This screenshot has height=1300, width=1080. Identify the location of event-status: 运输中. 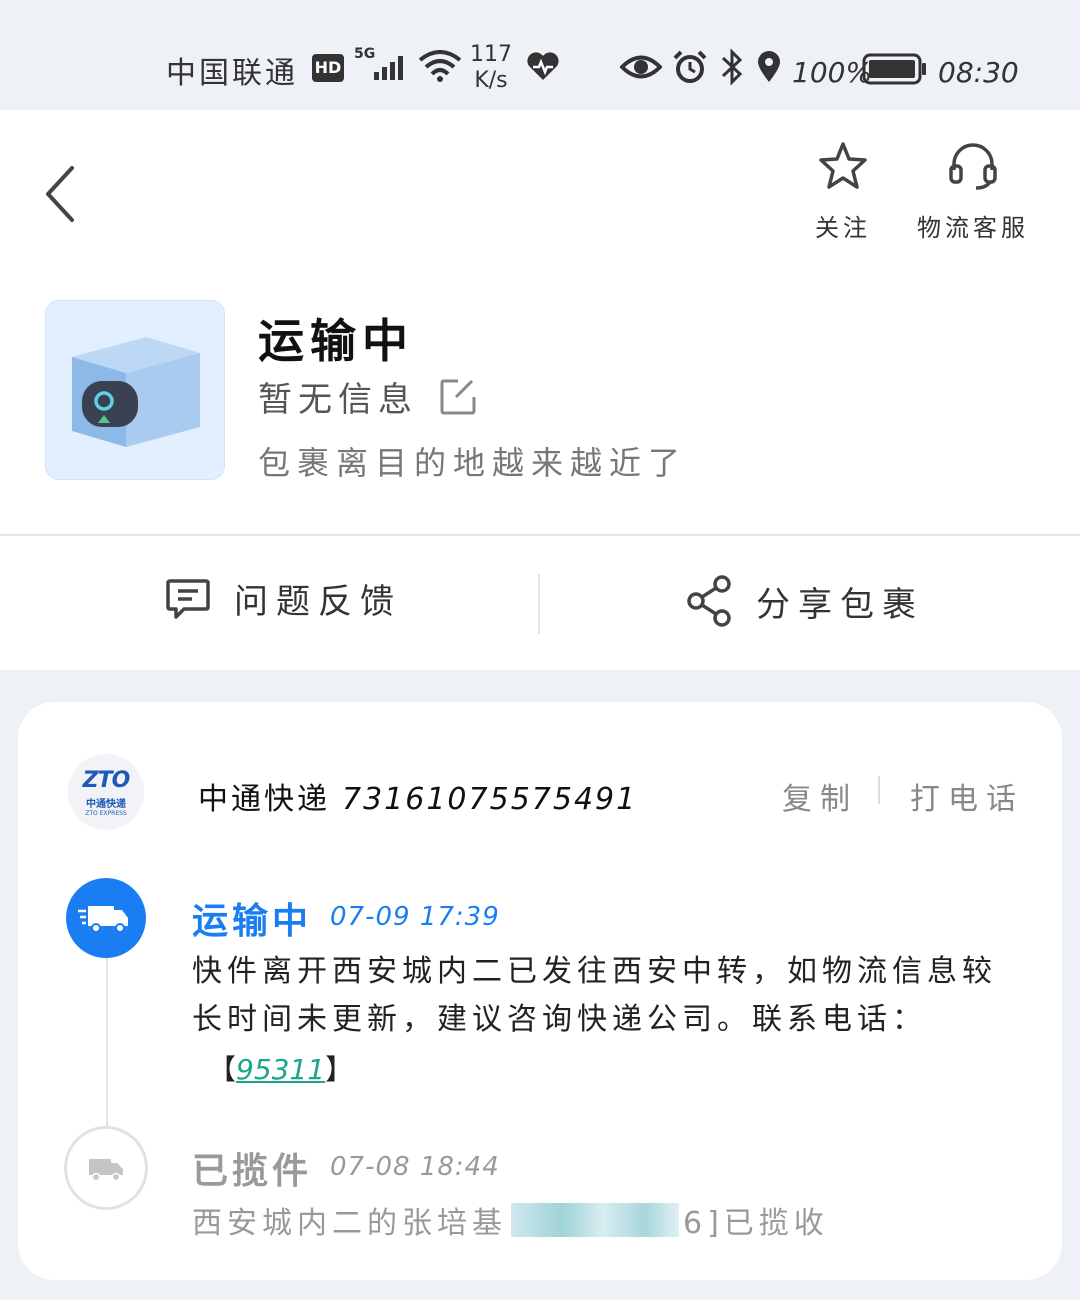
(252, 921).